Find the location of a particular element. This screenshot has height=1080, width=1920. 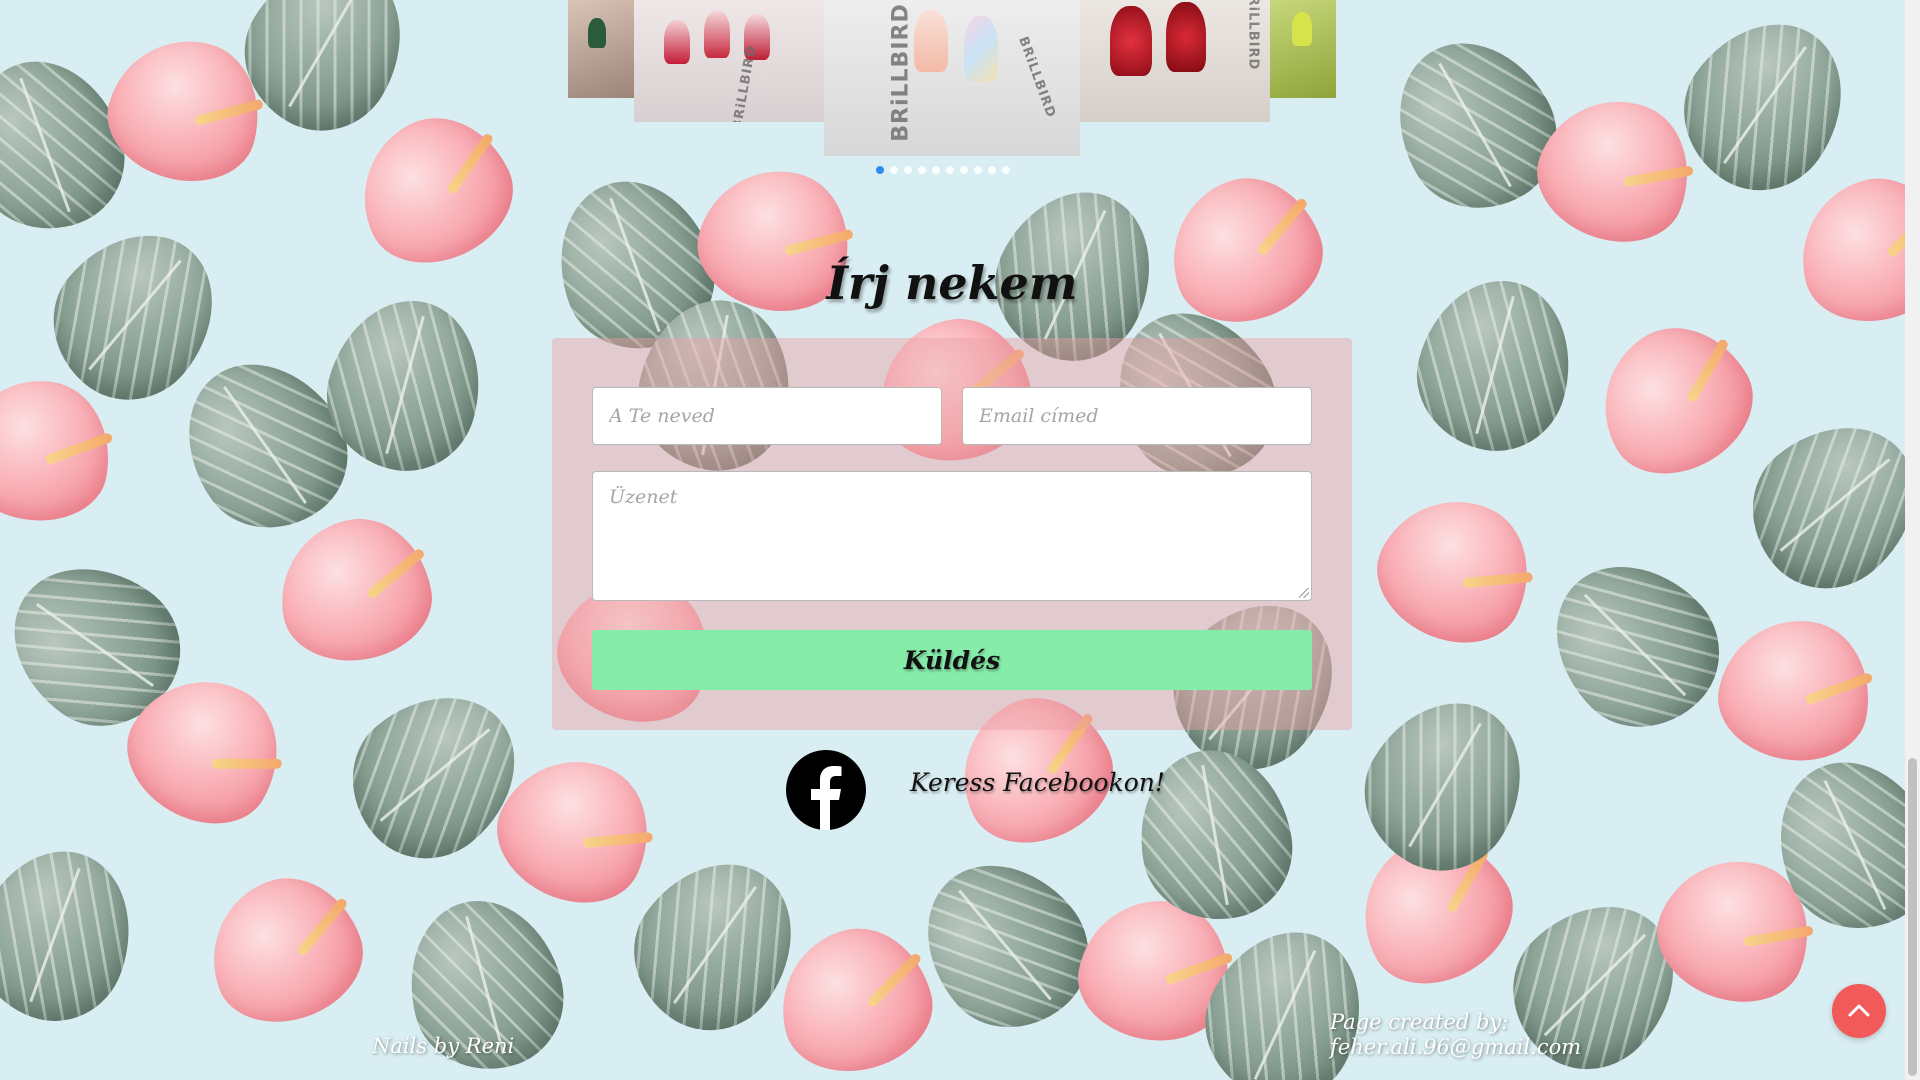

credit-label: Page created by: is located at coordinates (1419, 1022).